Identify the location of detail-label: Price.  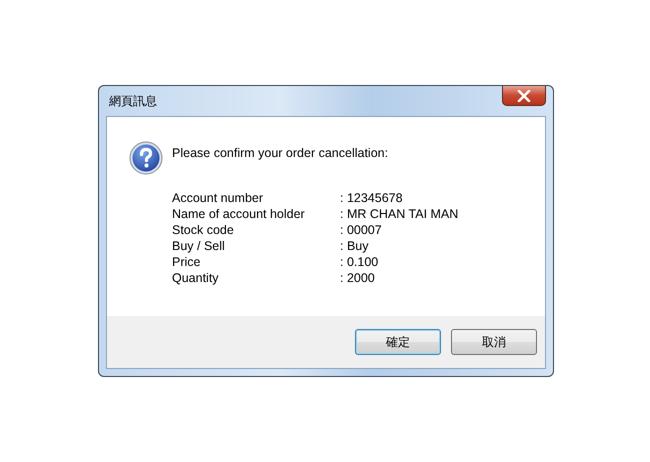
(187, 262).